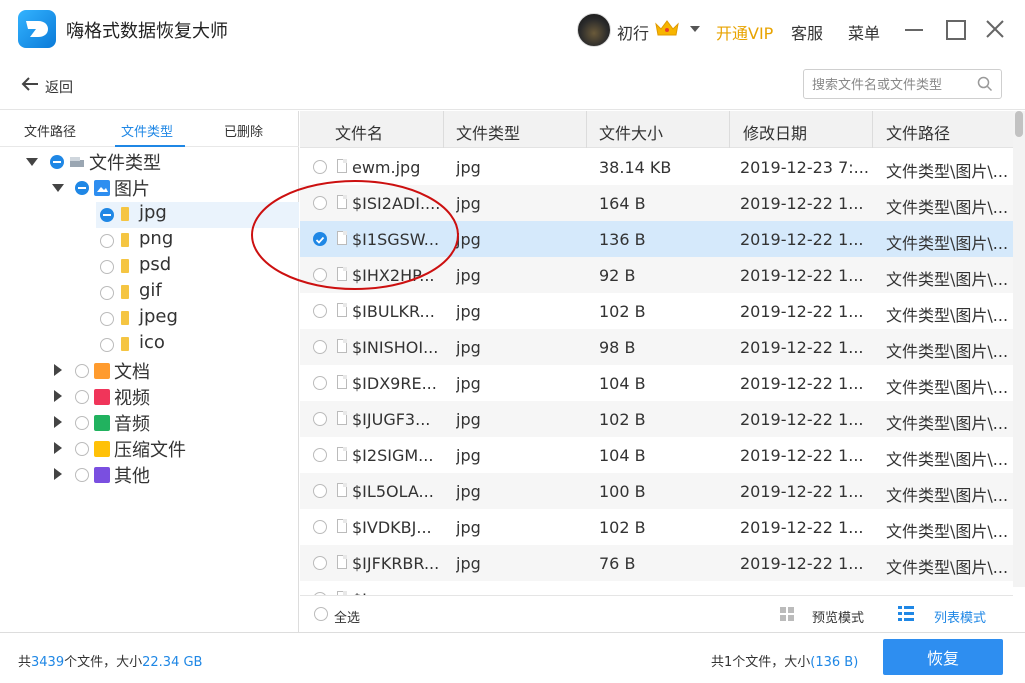 The width and height of the screenshot is (1025, 683). I want to click on column-header-path: 文件路径, so click(918, 132).